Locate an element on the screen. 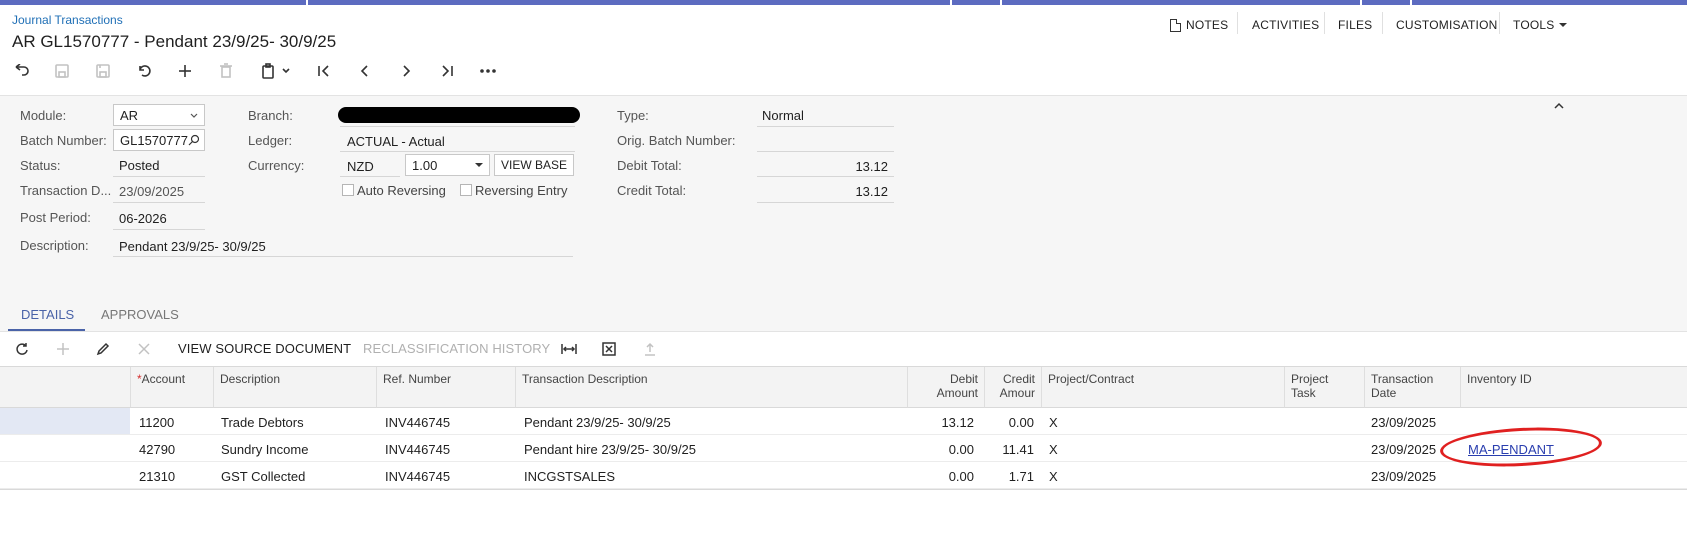  post-period-value: 06-2026 is located at coordinates (143, 218).